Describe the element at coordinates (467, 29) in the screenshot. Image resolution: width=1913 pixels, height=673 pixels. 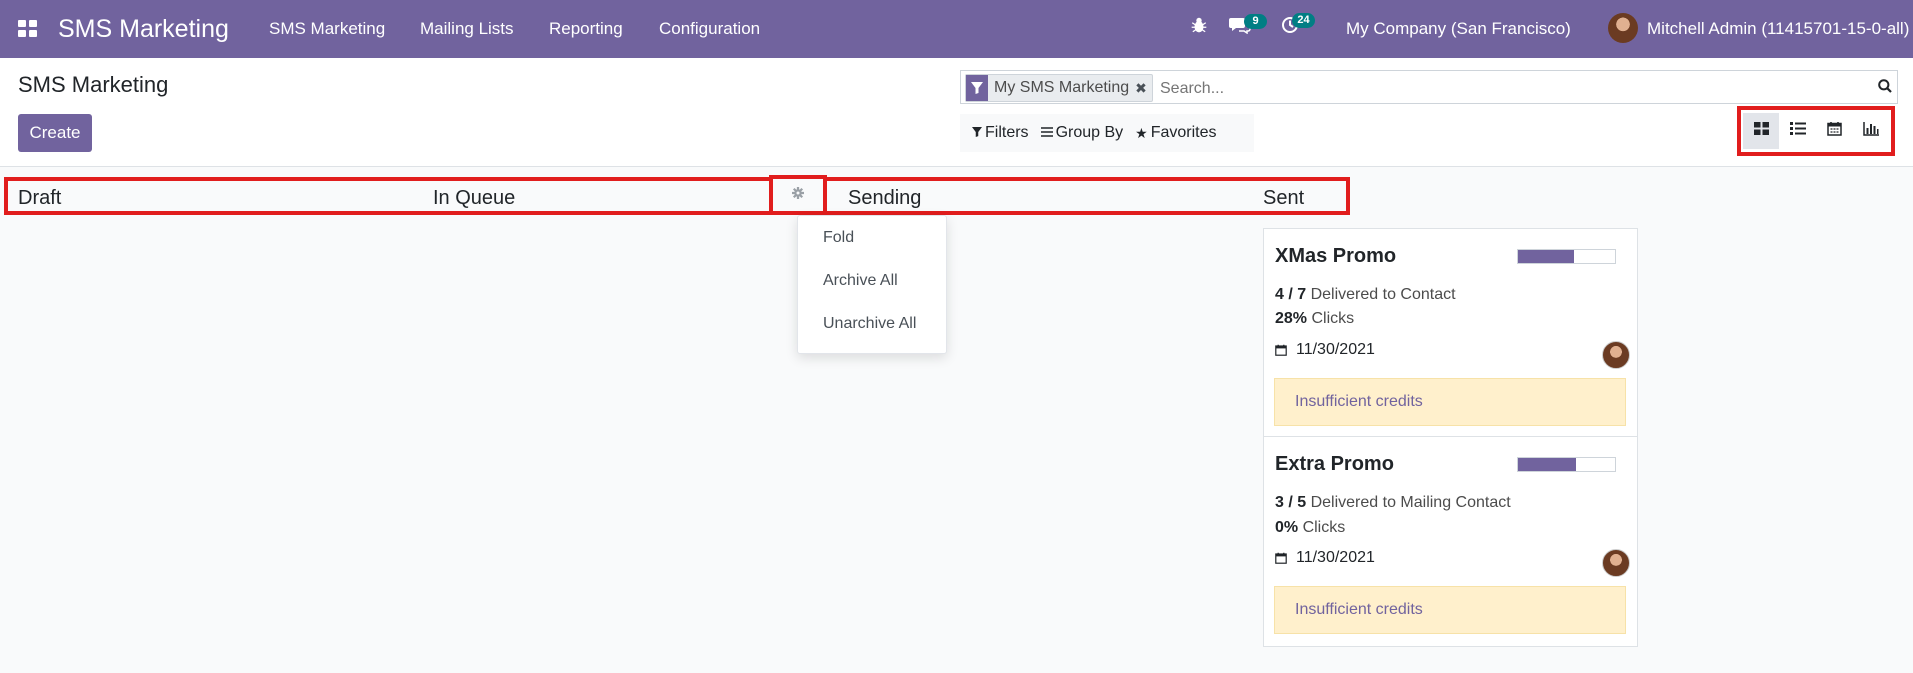
I see `menu-mailing-lists: Mailing Lists` at that location.